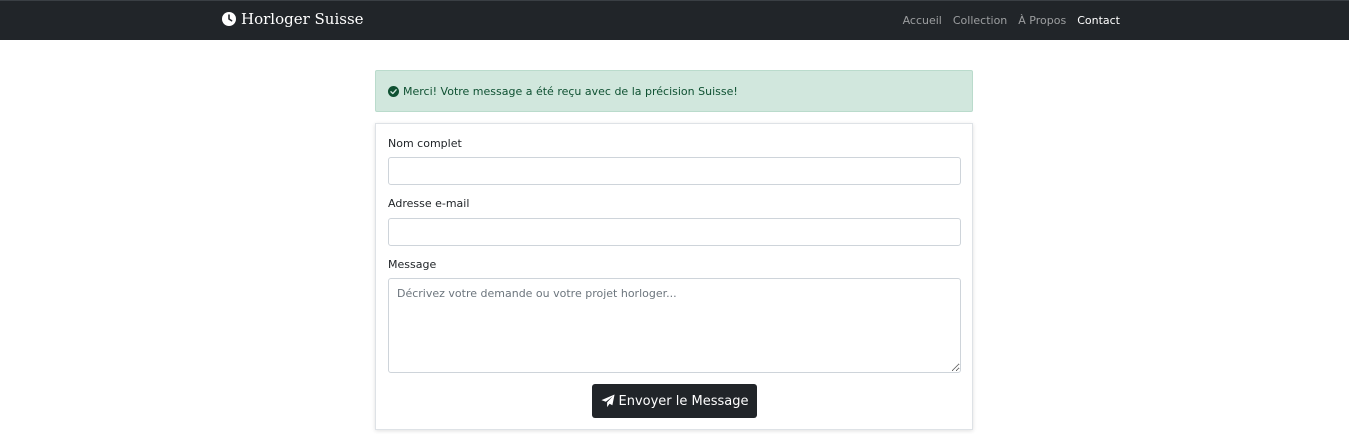  What do you see at coordinates (674, 232) in the screenshot?
I see `email-input` at bounding box center [674, 232].